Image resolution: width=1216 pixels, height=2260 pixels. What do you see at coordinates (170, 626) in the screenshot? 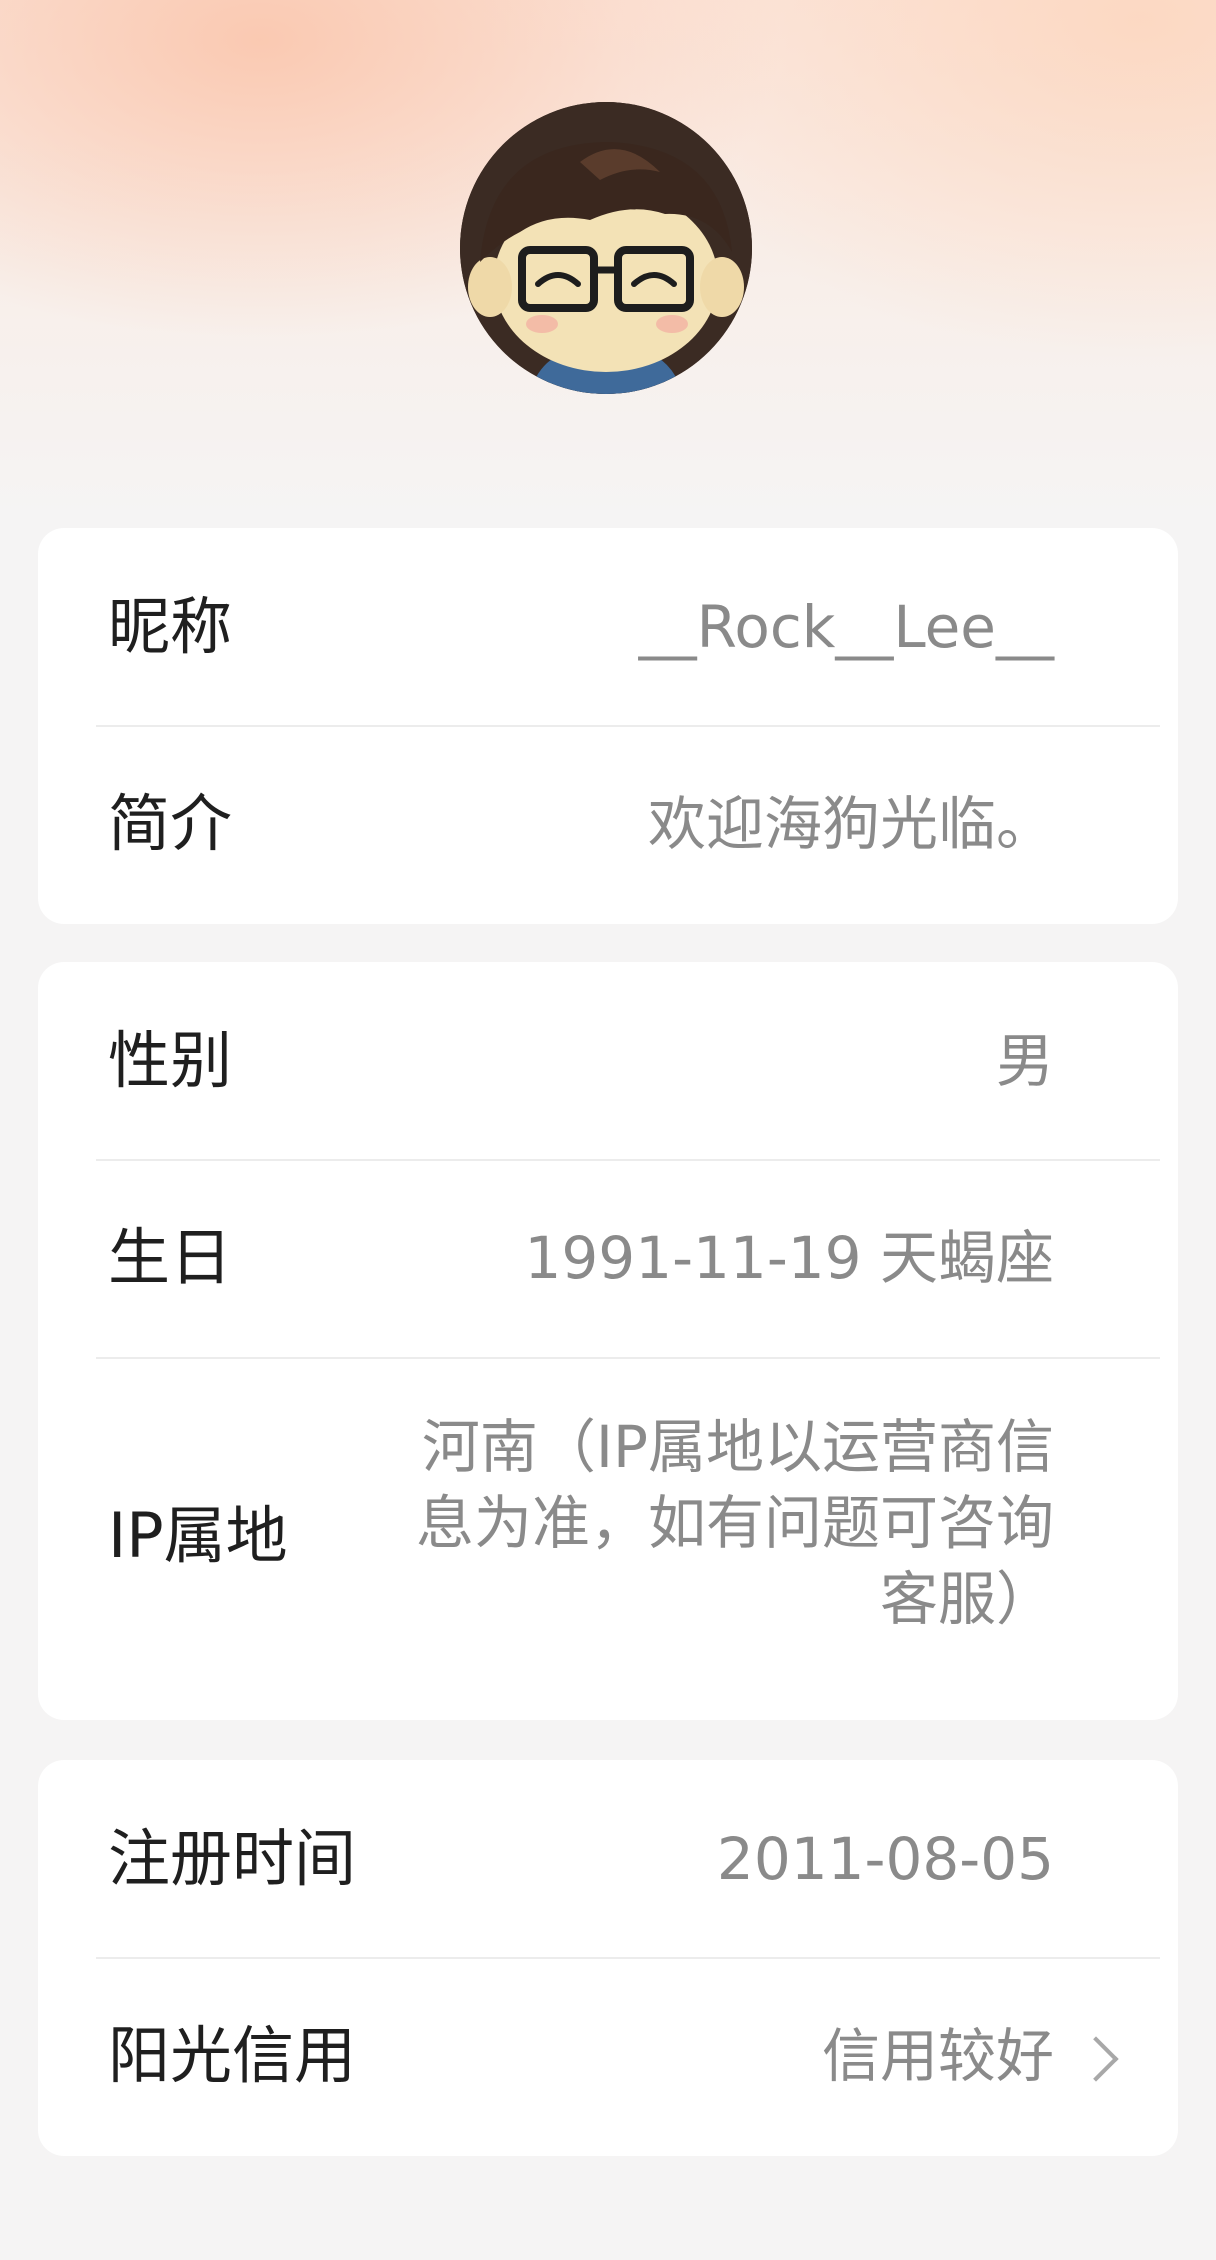
I see `nickname-label: 昵称` at bounding box center [170, 626].